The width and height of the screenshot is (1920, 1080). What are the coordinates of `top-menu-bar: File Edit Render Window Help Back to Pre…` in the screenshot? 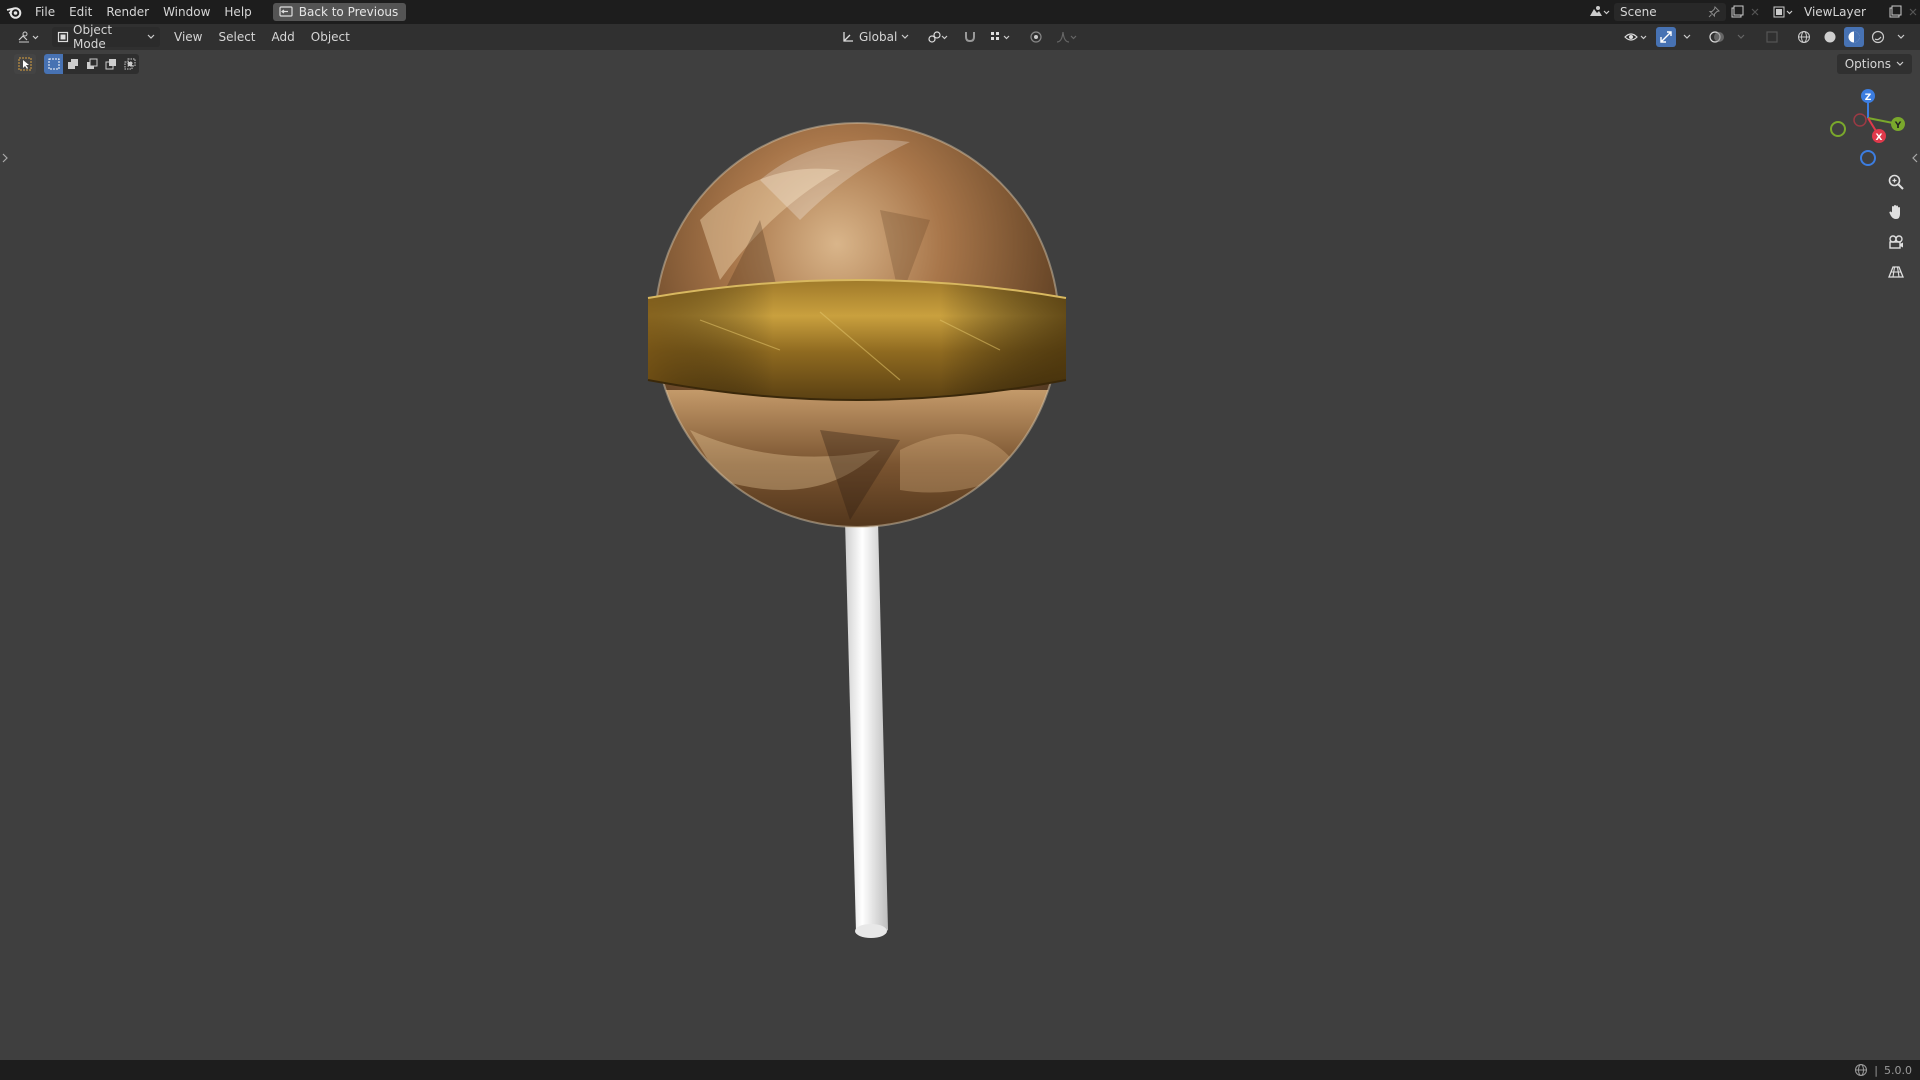 It's located at (960, 12).